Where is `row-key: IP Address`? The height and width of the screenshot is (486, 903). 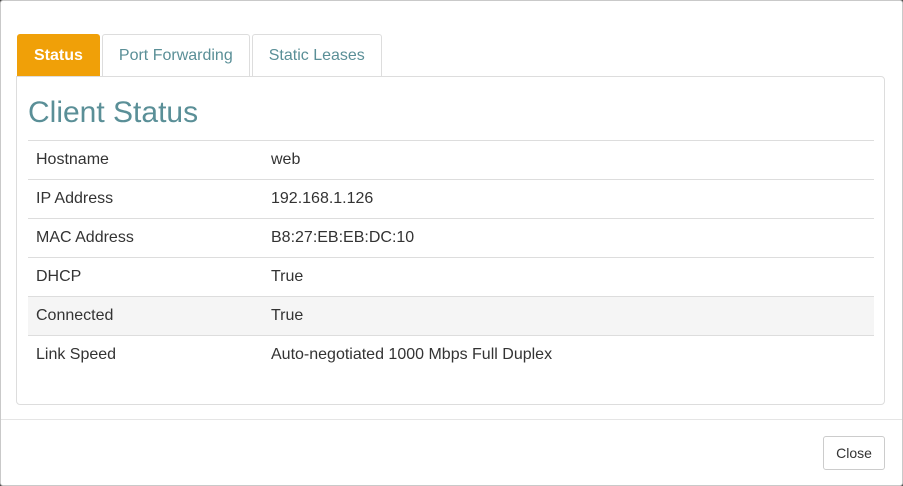
row-key: IP Address is located at coordinates (145, 199).